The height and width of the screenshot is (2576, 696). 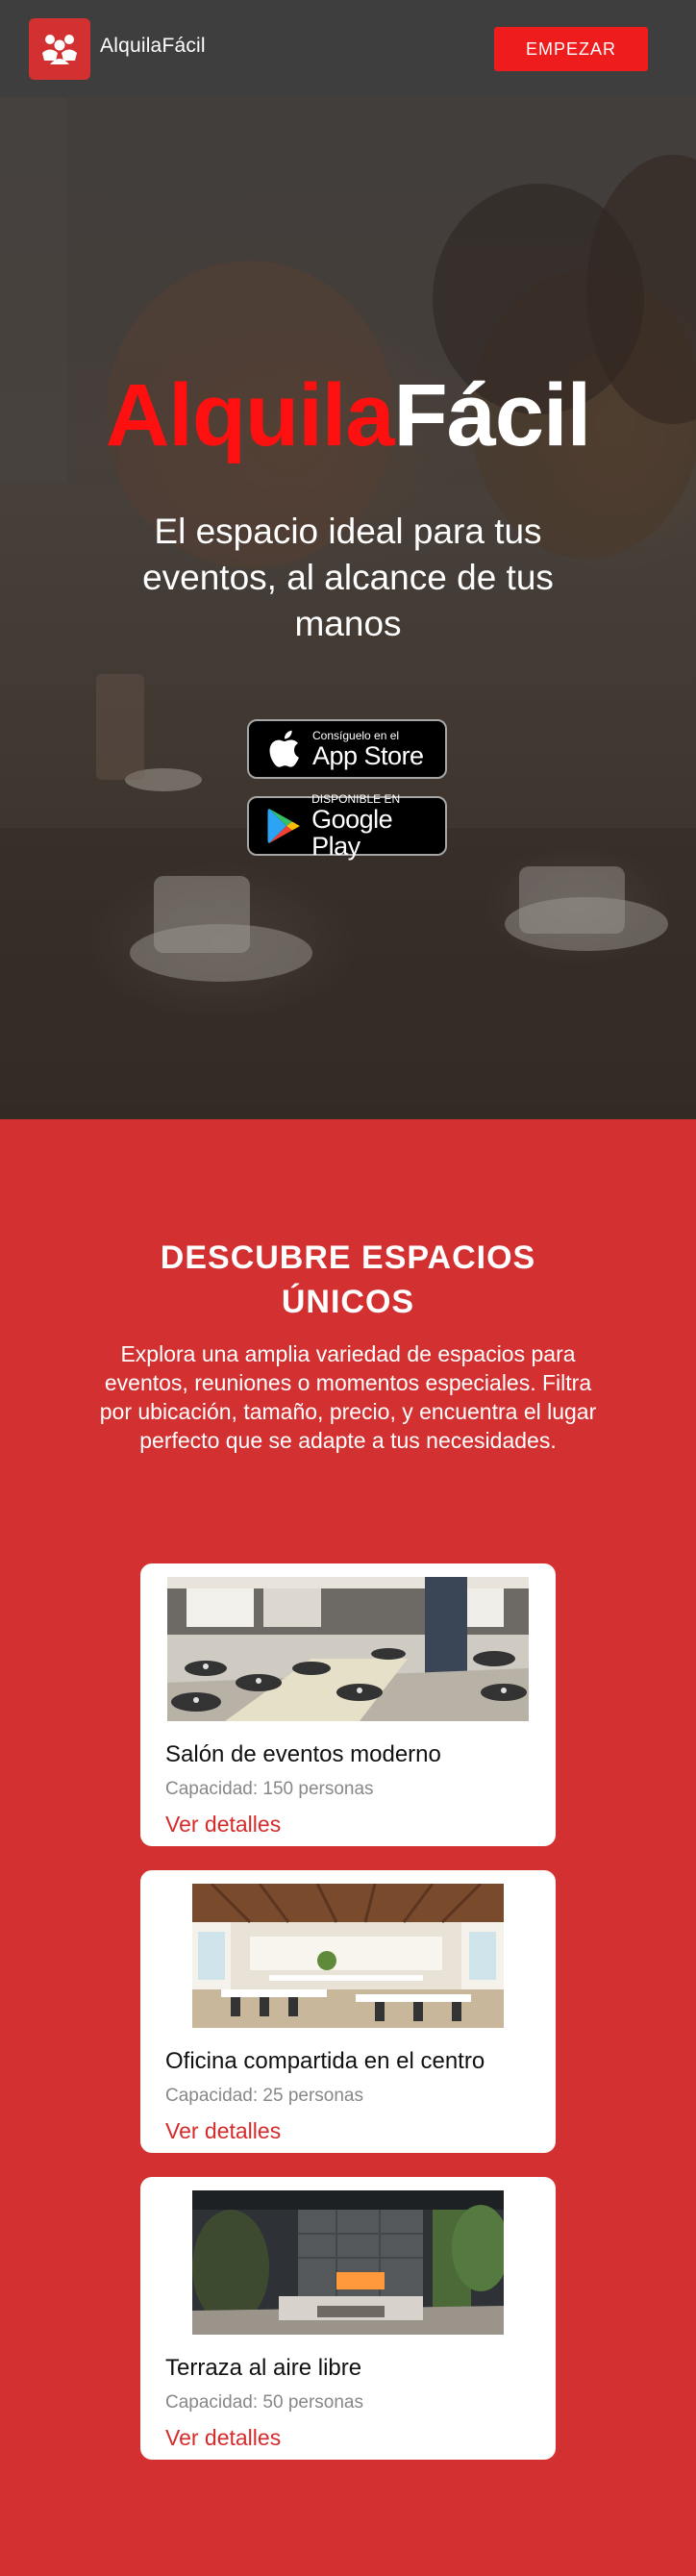 I want to click on google-play-big-text: Google Play, so click(x=352, y=833).